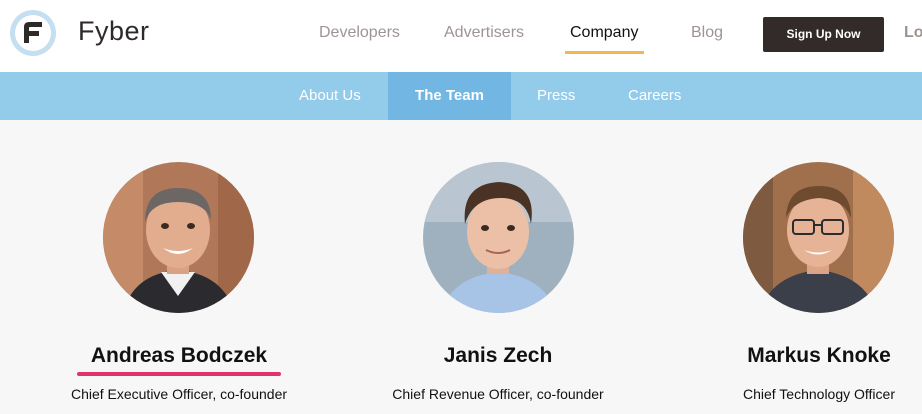 The image size is (922, 414). Describe the element at coordinates (823, 34) in the screenshot. I see `sign-up-button: Sign Up Now` at that location.